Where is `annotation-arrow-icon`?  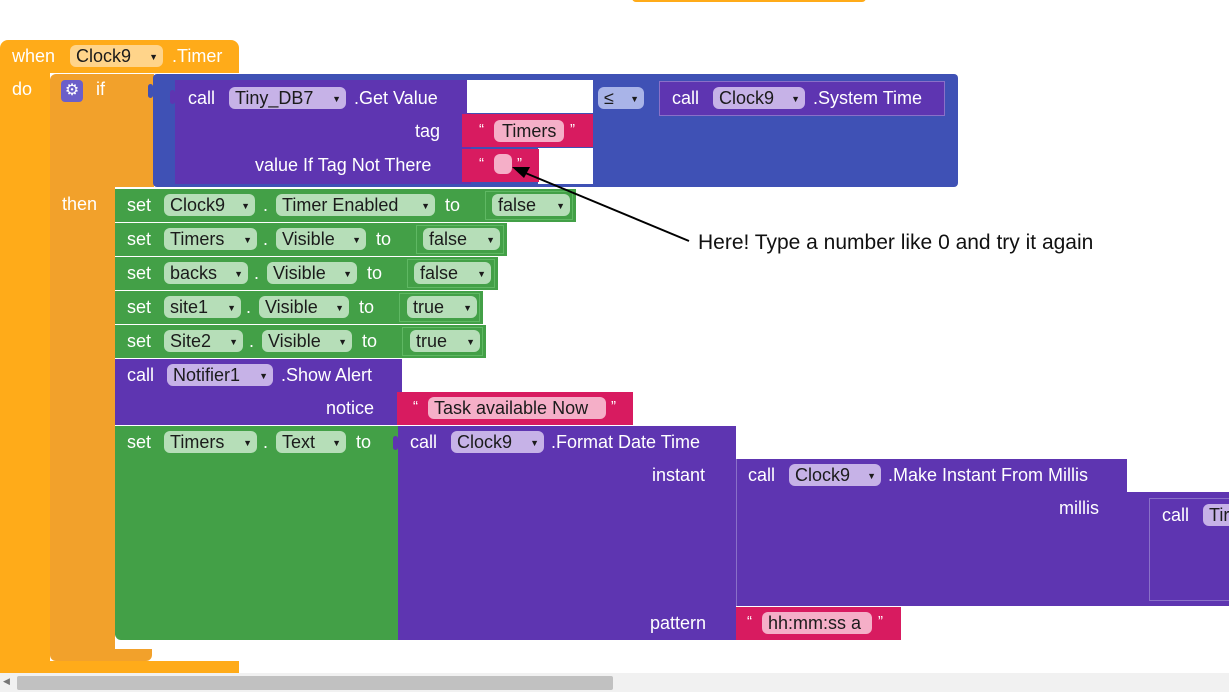
annotation-arrow-icon is located at coordinates (601, 204).